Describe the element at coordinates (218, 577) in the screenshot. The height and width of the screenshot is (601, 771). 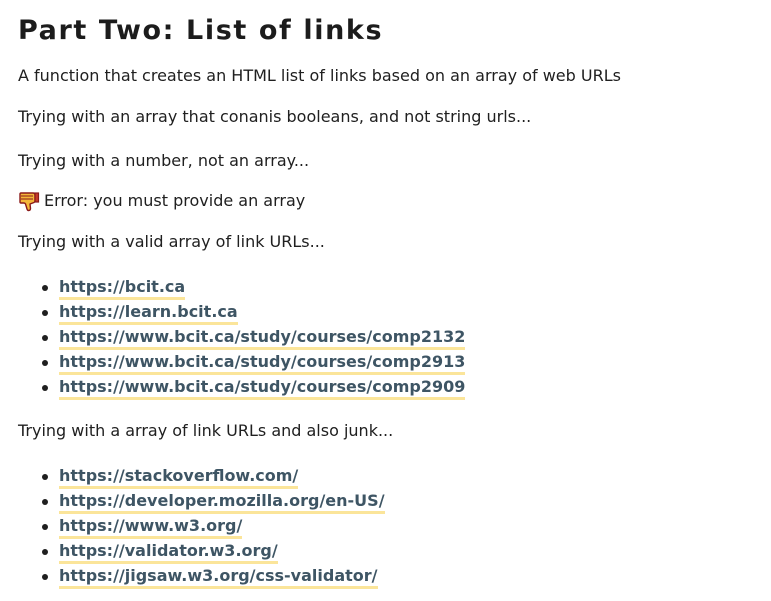
I see `link-css-validator: https://jigsaw.w3.org/css-validator/` at that location.